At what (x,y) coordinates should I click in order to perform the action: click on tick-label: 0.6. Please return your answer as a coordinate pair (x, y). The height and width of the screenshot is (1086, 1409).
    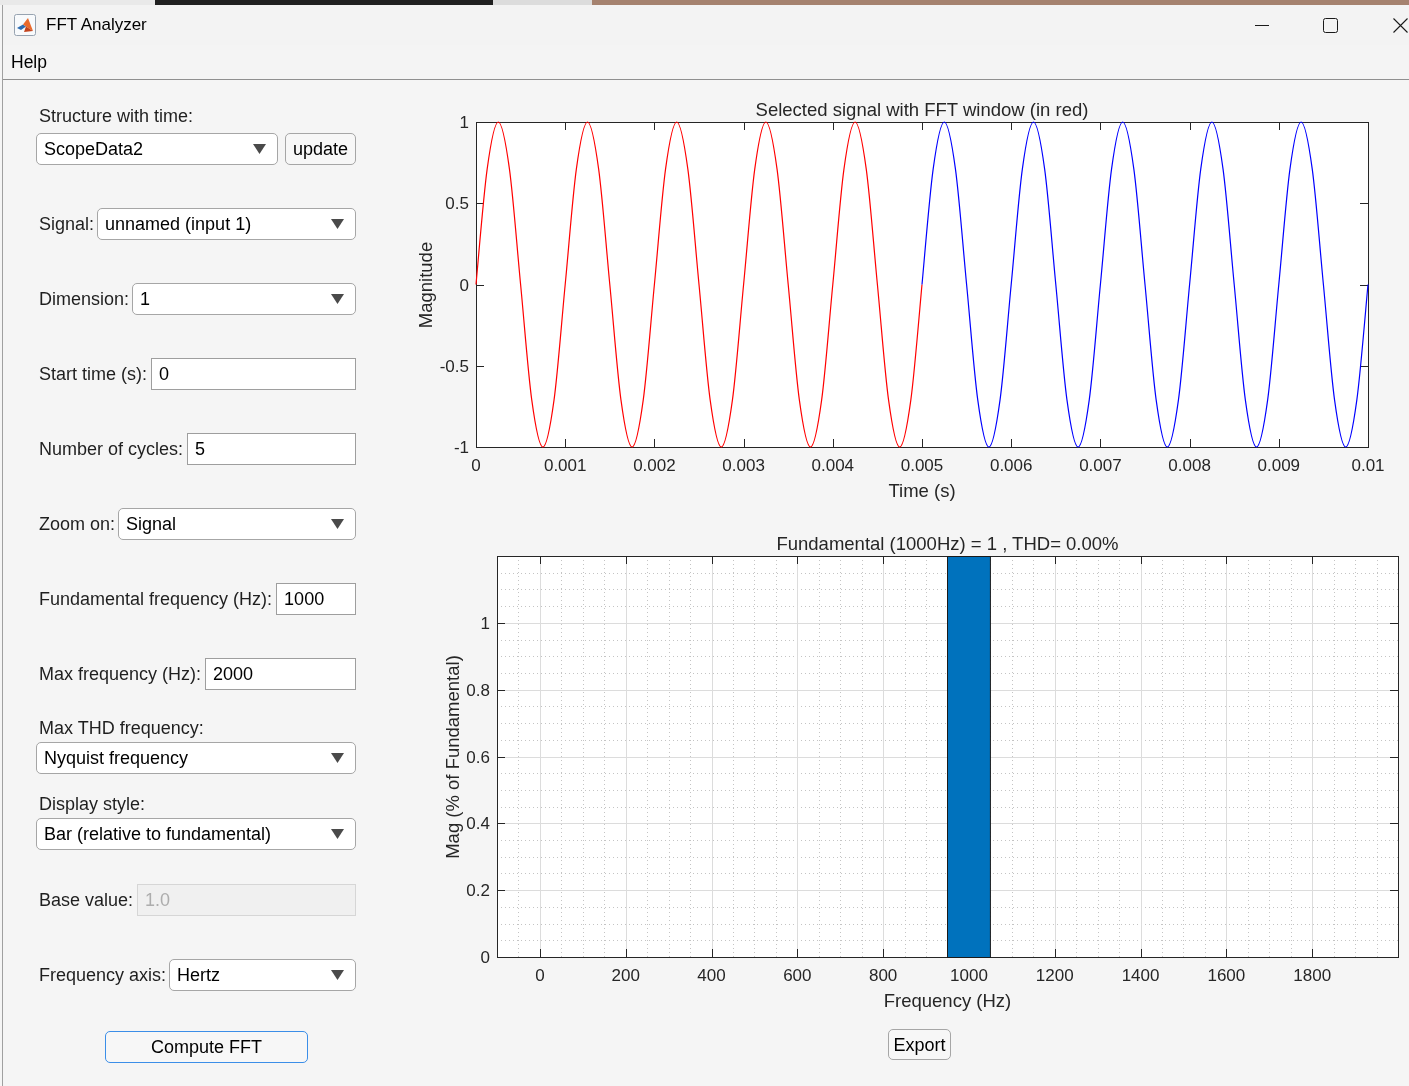
    Looking at the image, I should click on (478, 757).